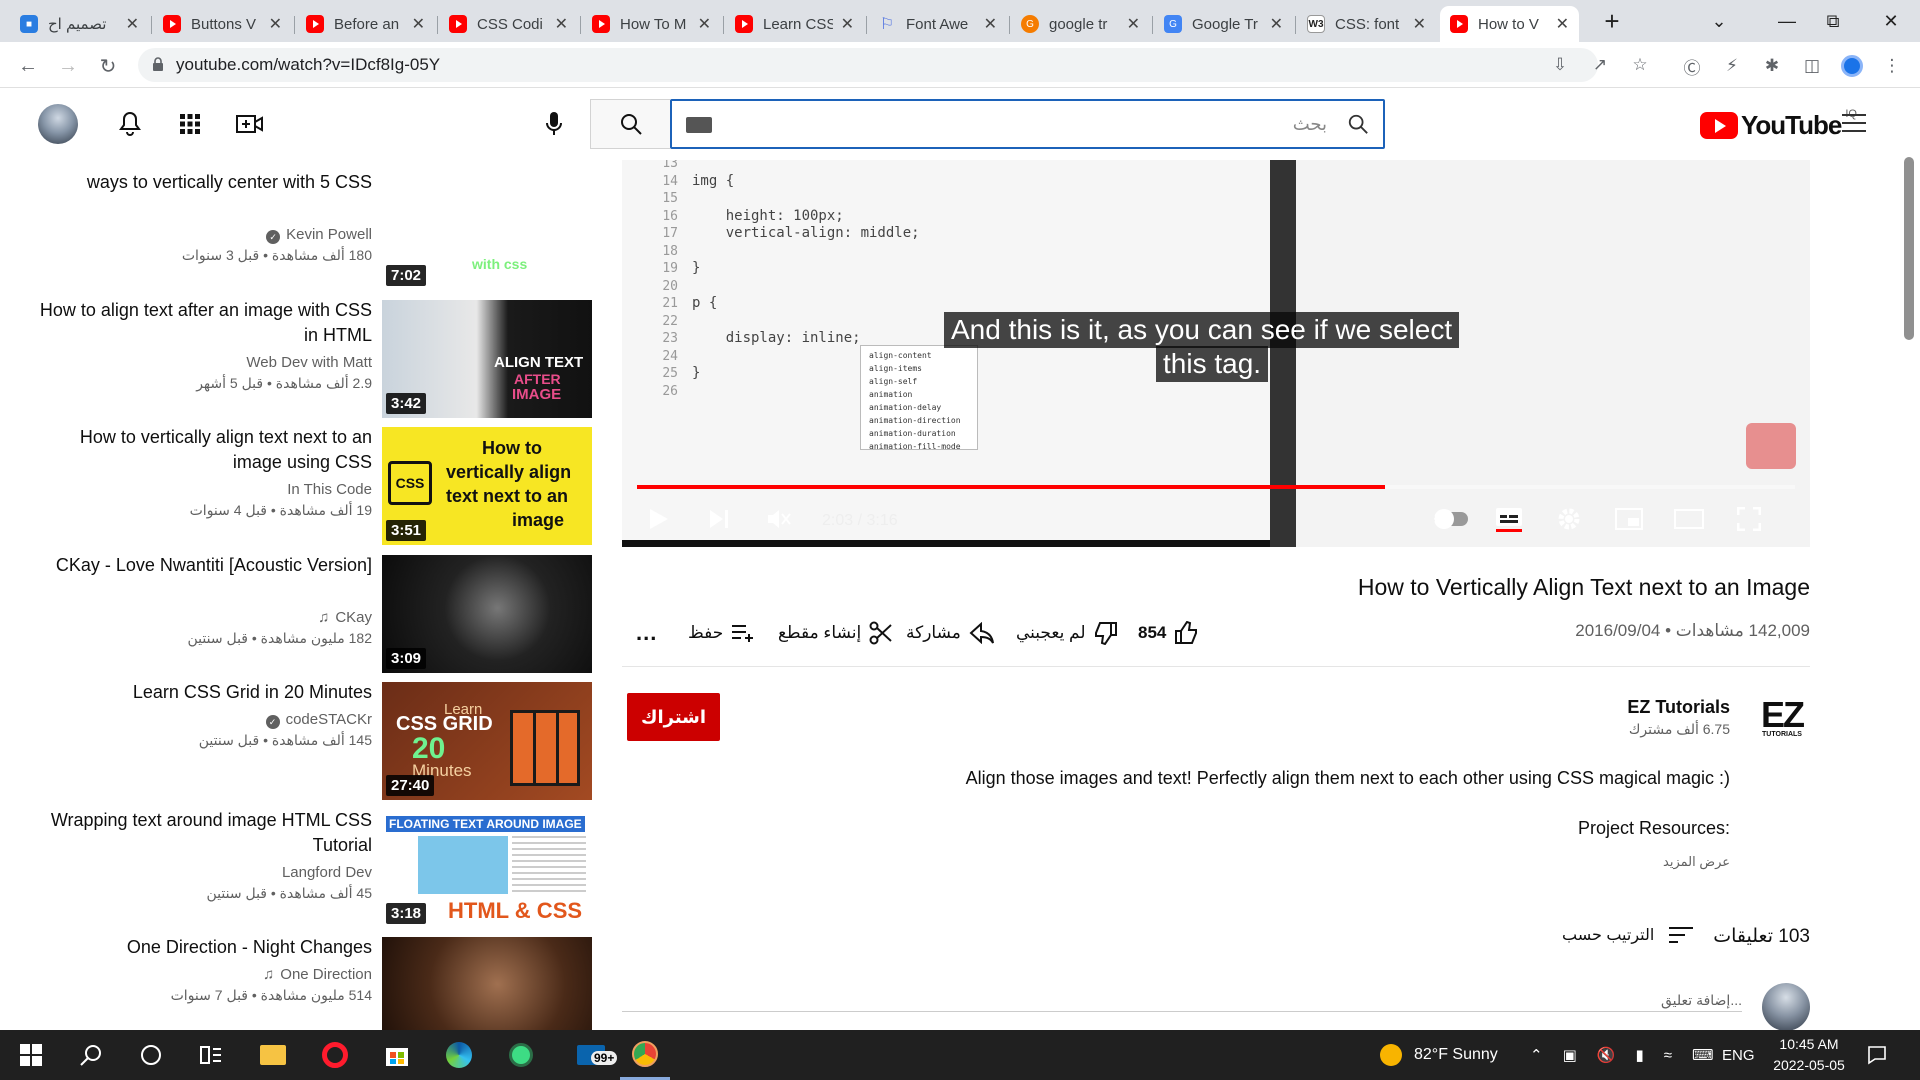 The image size is (1920, 1080). What do you see at coordinates (207, 617) in the screenshot?
I see `channel-name: ♫ CKay` at bounding box center [207, 617].